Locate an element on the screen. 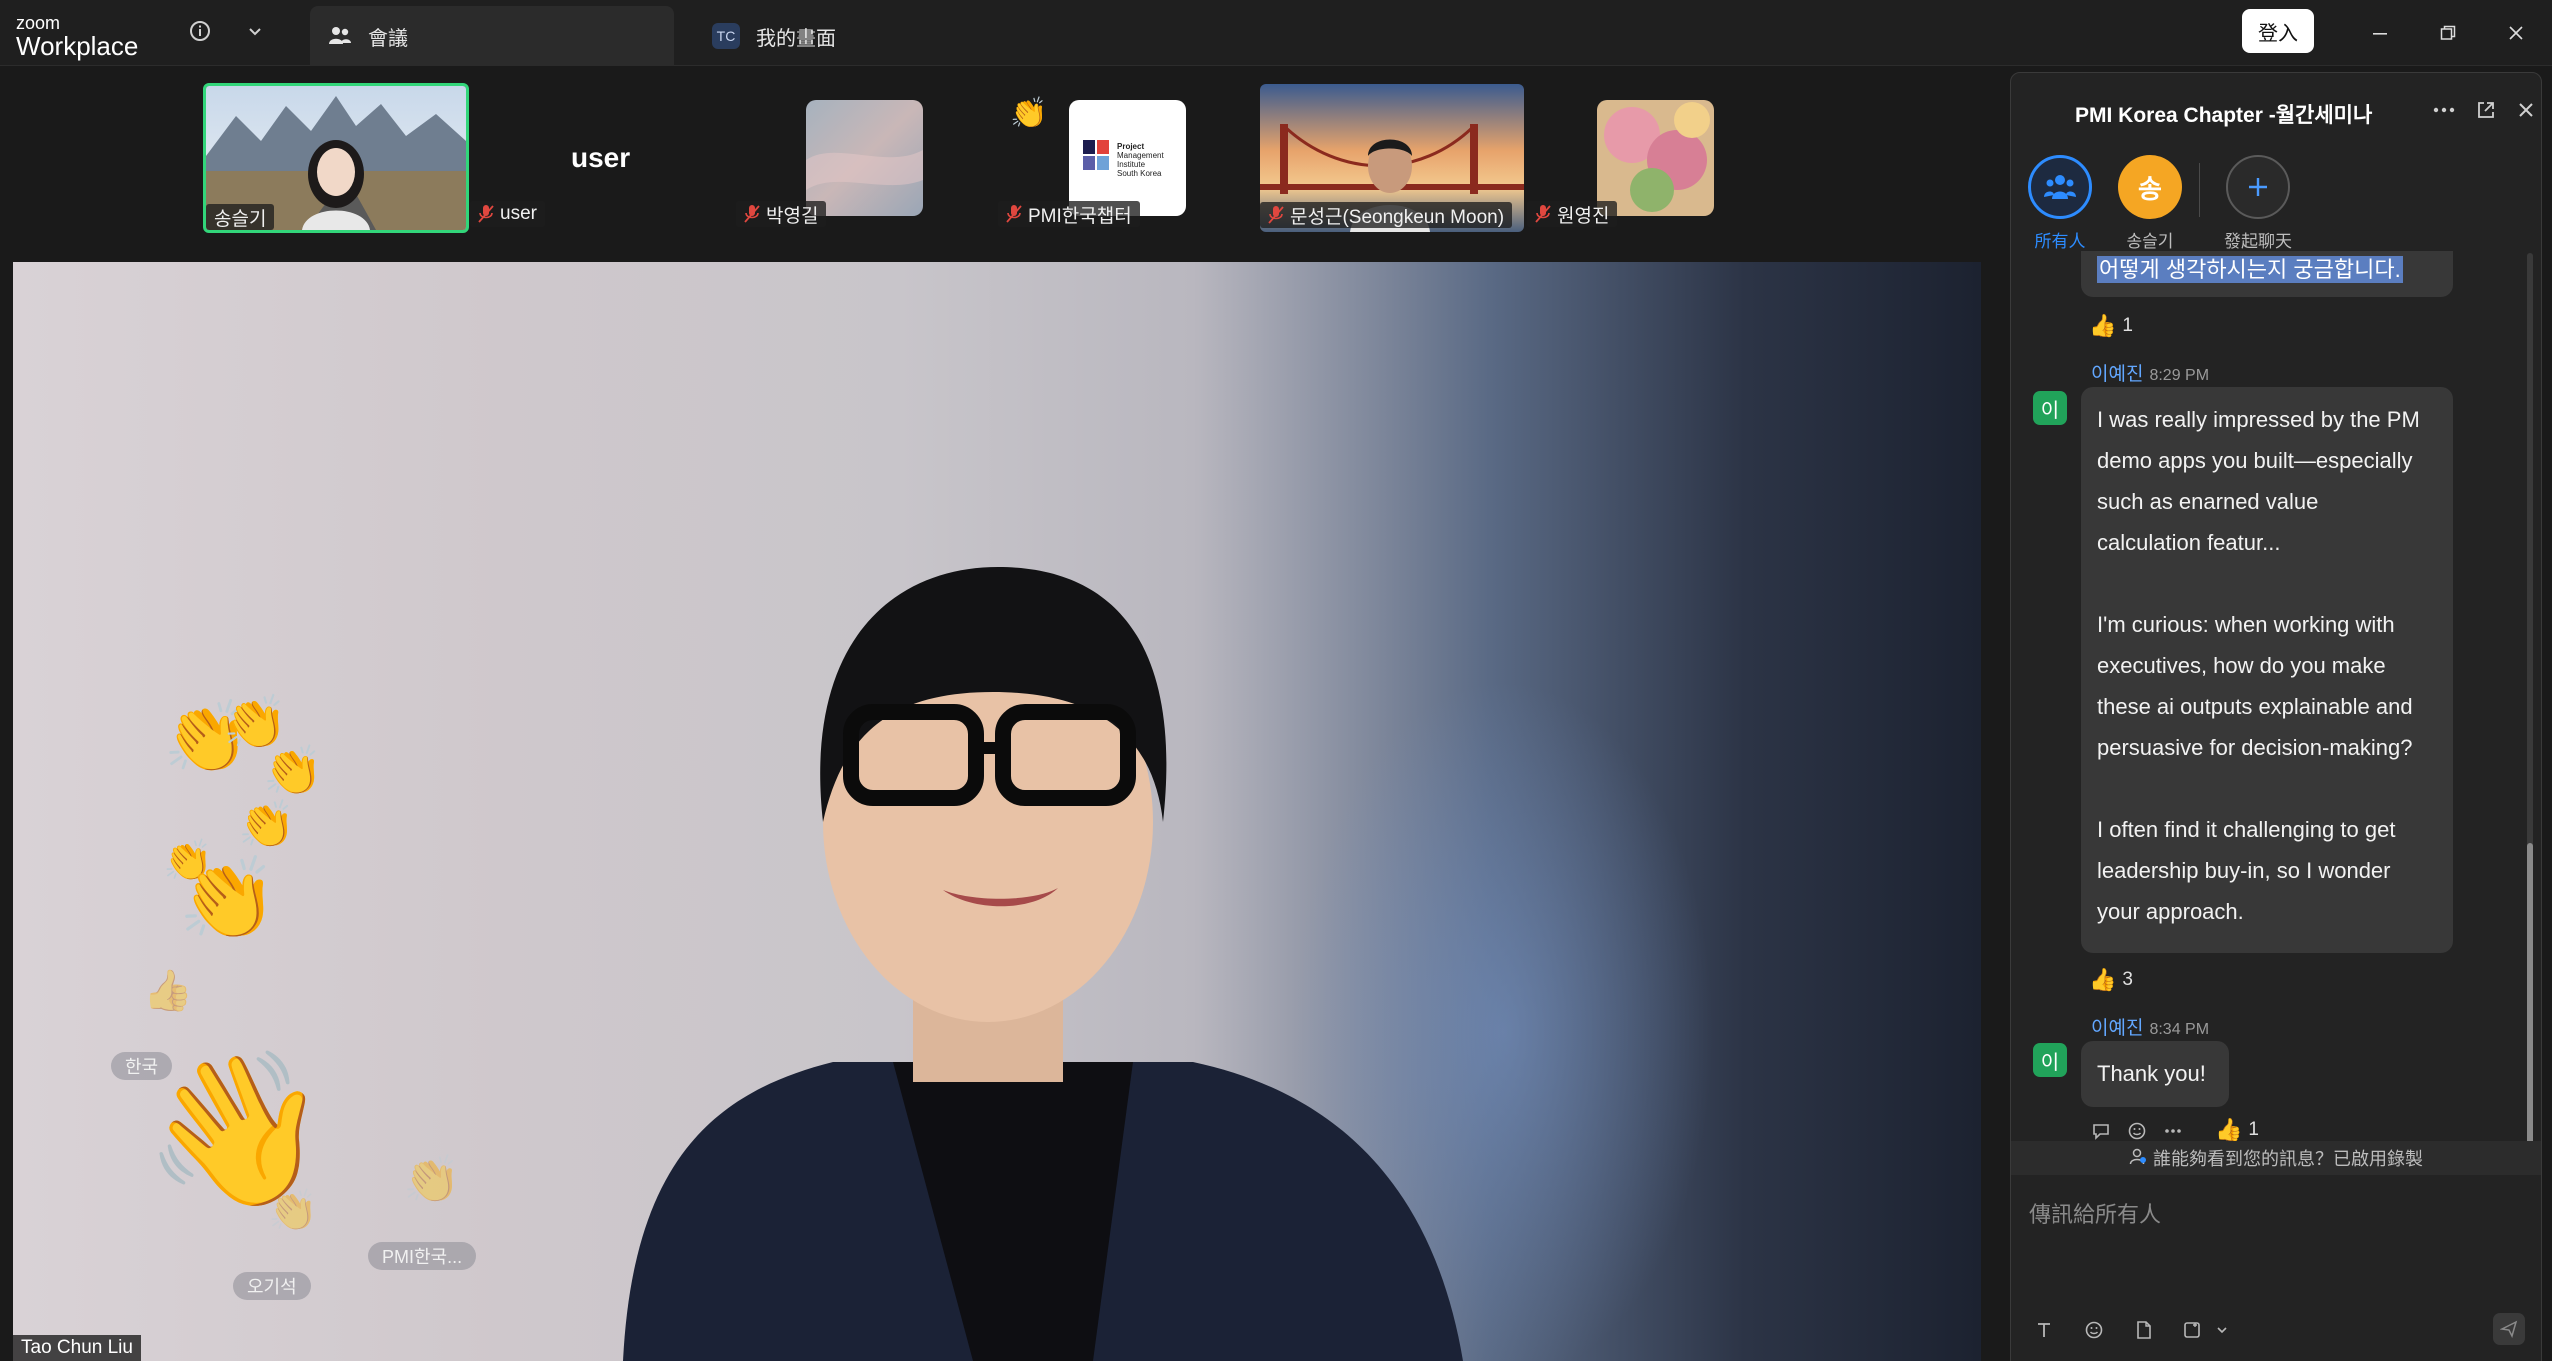  emoji-icon is located at coordinates (2094, 1330).